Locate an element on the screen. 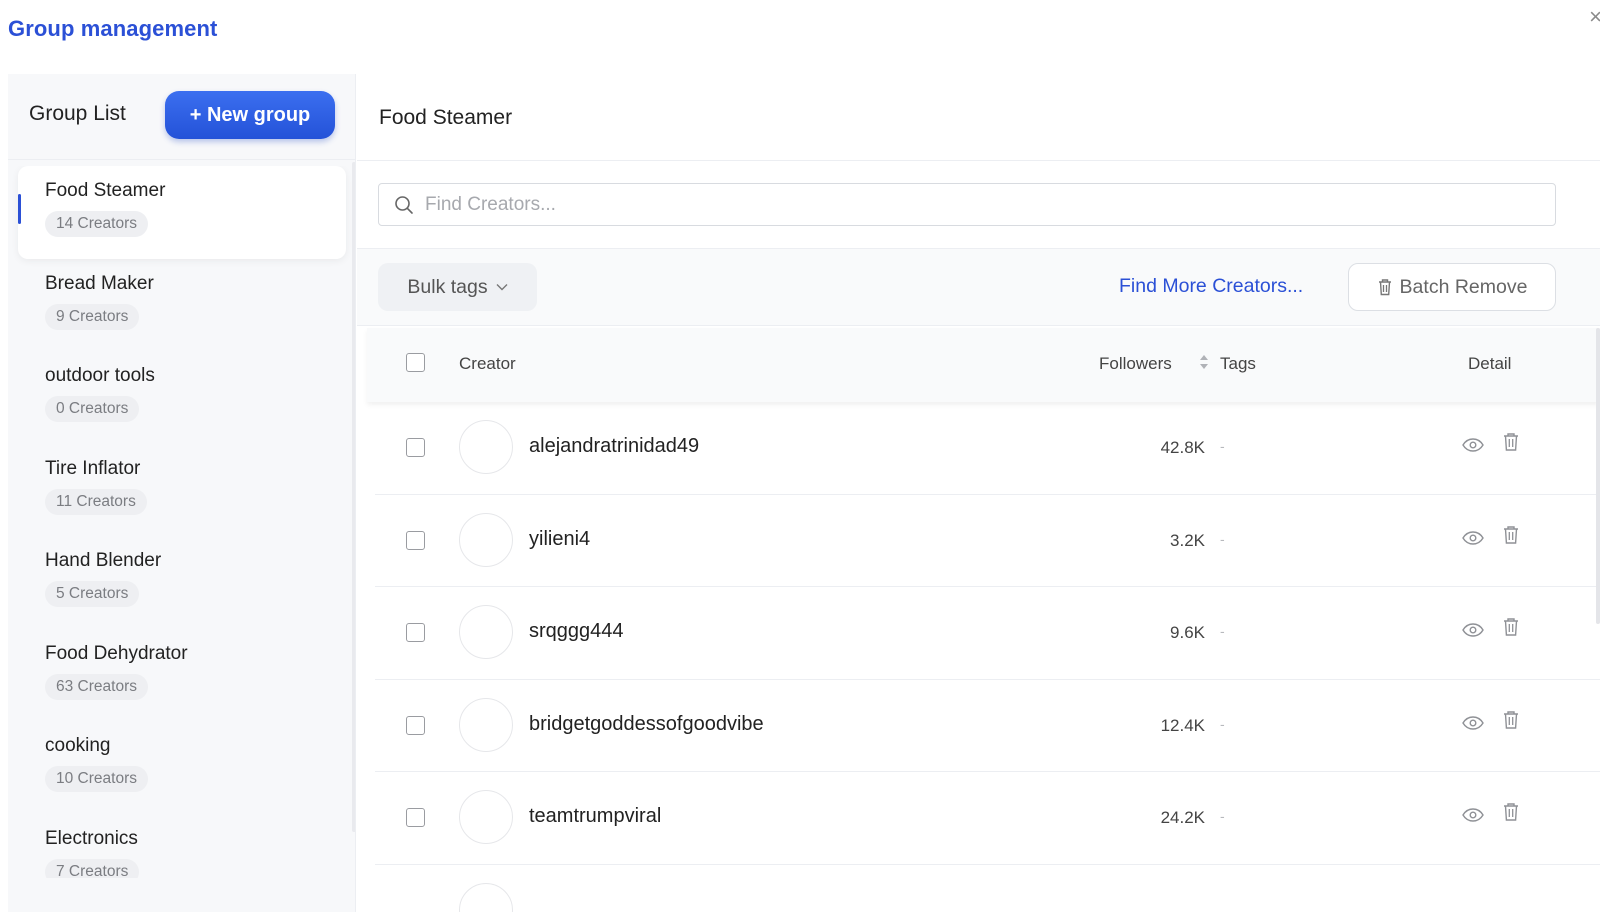  group-name: Food Steamer is located at coordinates (105, 190).